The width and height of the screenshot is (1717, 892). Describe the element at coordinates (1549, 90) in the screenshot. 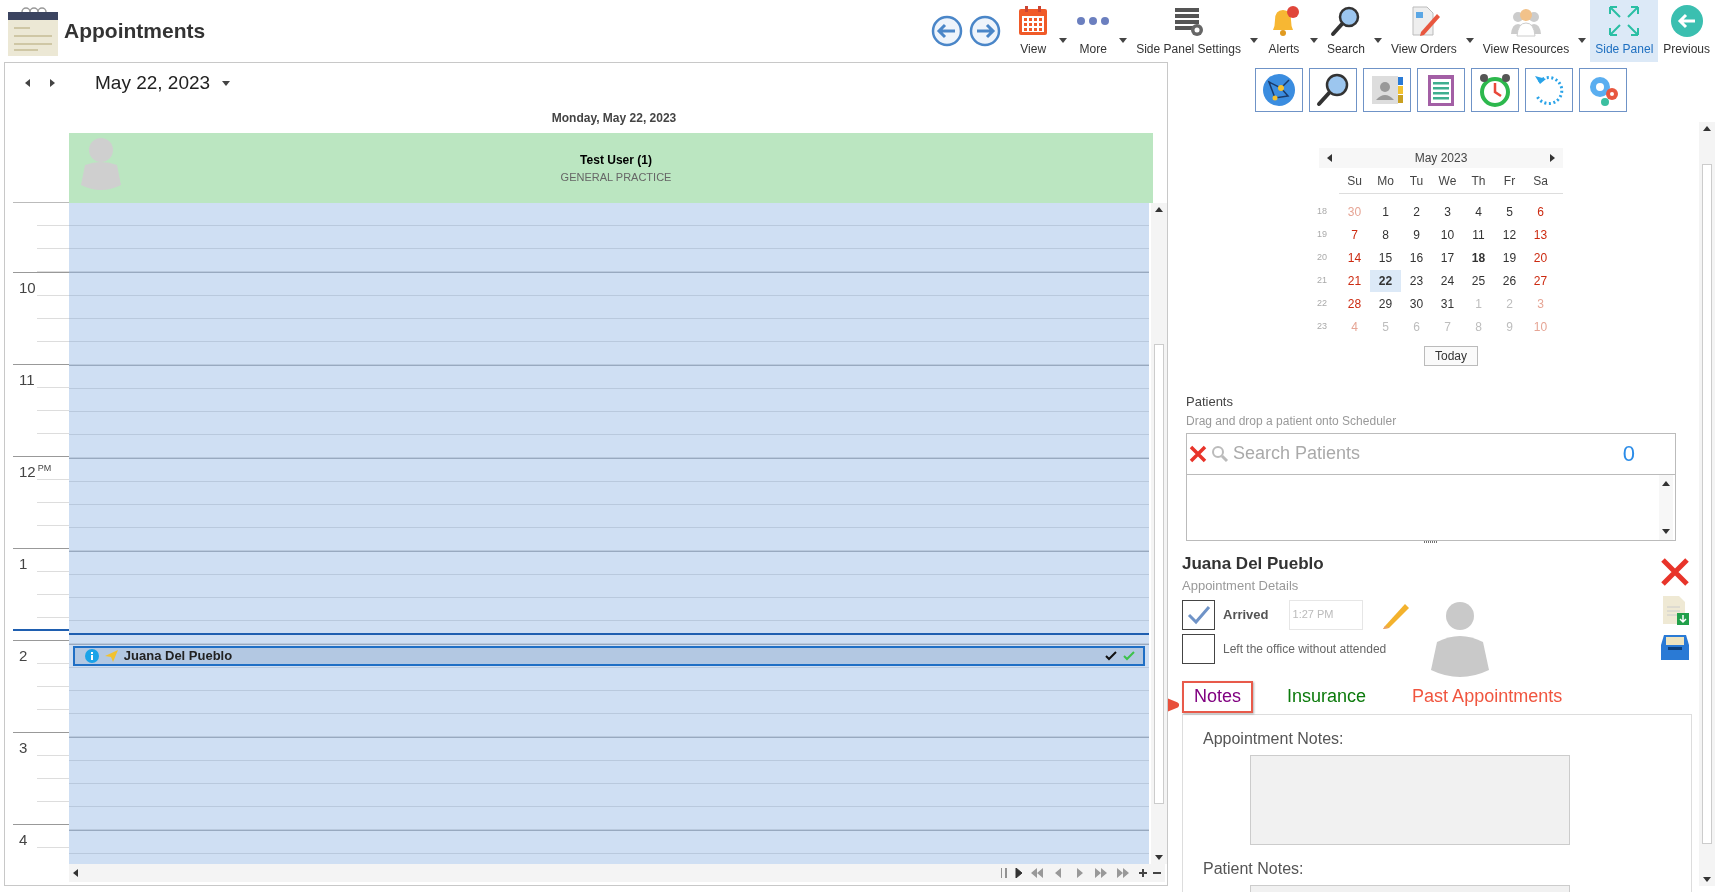

I see `refresh-icon` at that location.